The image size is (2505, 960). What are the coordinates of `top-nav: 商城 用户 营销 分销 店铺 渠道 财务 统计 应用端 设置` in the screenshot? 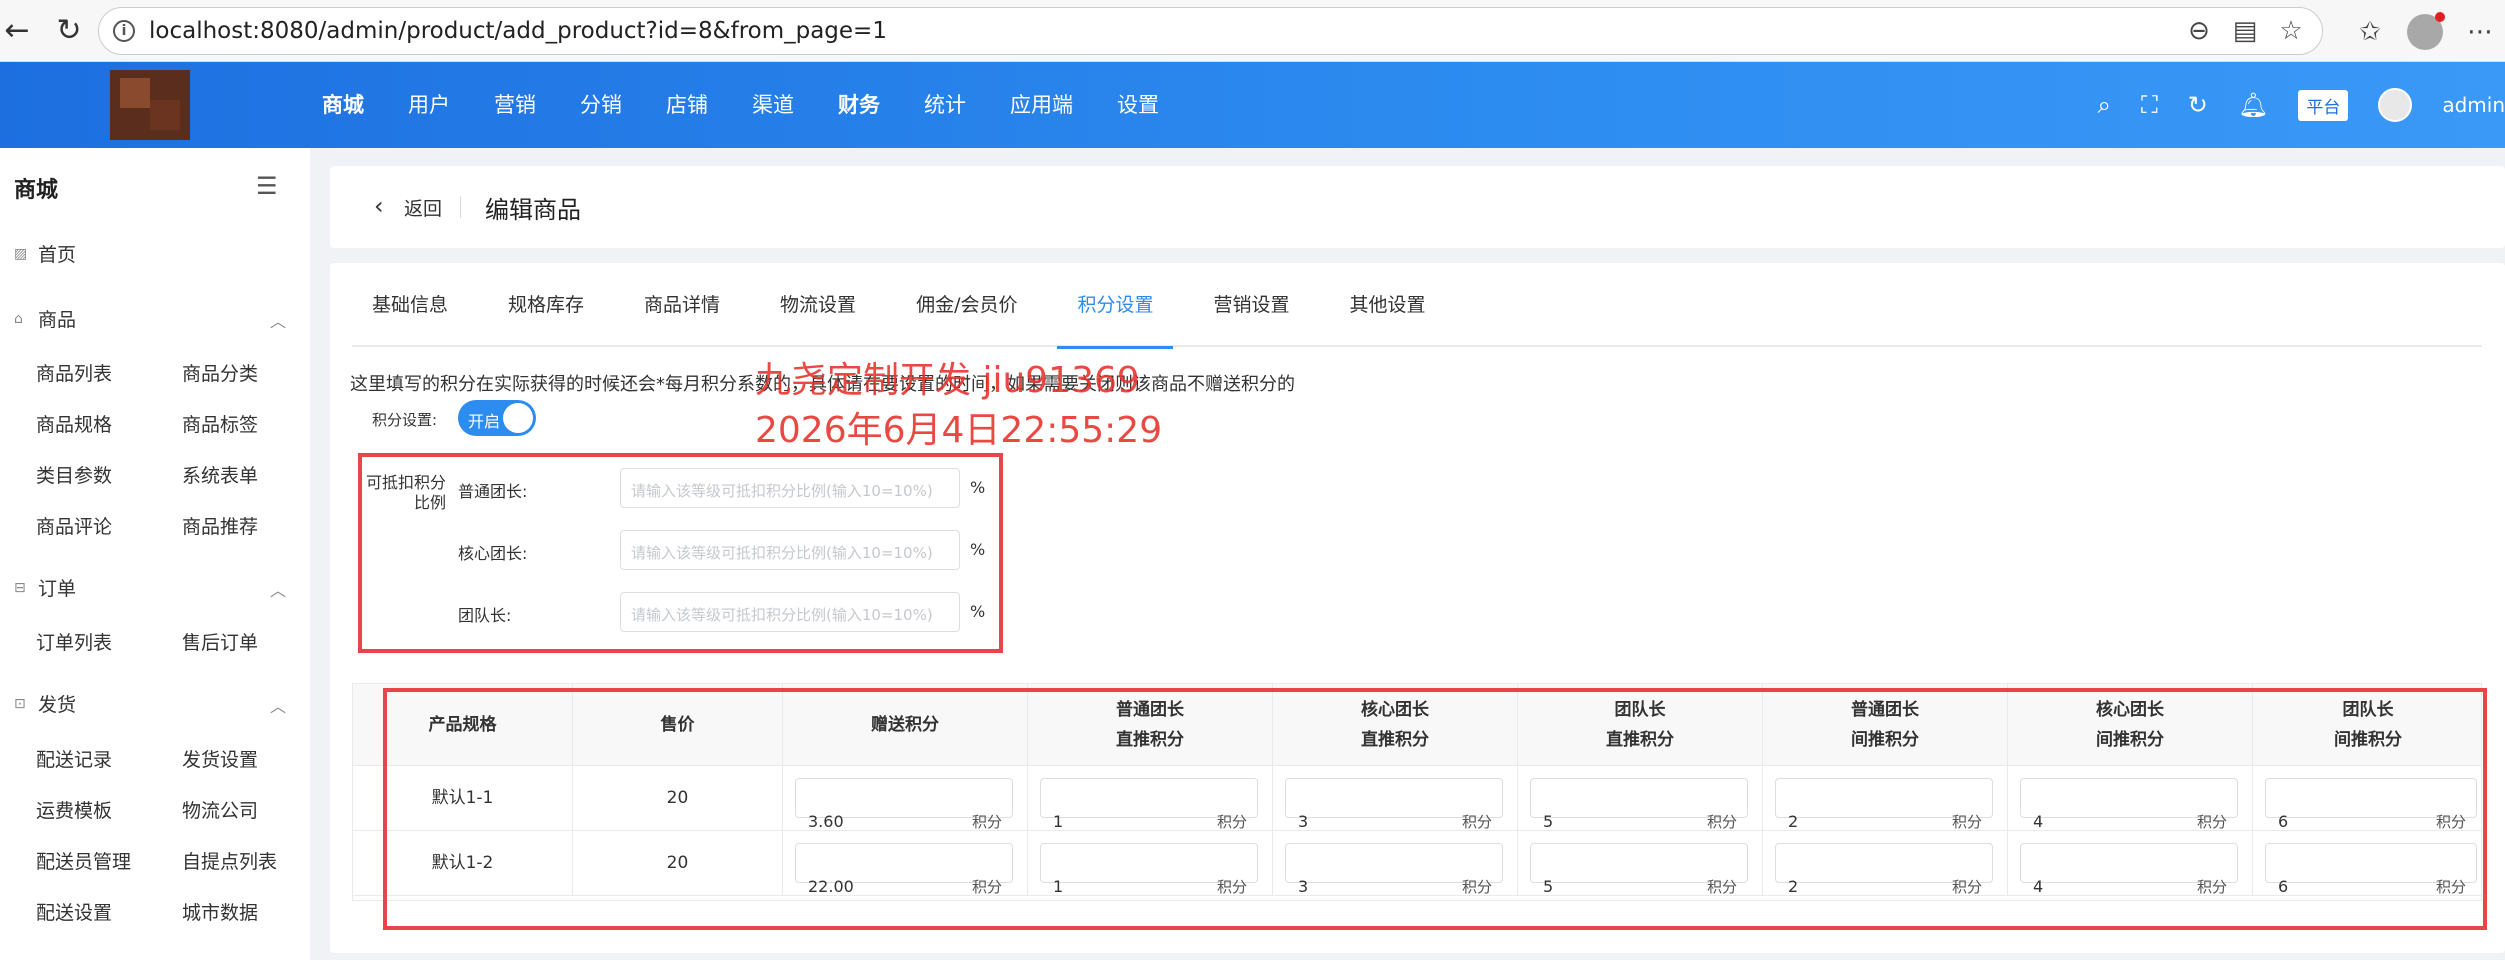 It's located at (762, 105).